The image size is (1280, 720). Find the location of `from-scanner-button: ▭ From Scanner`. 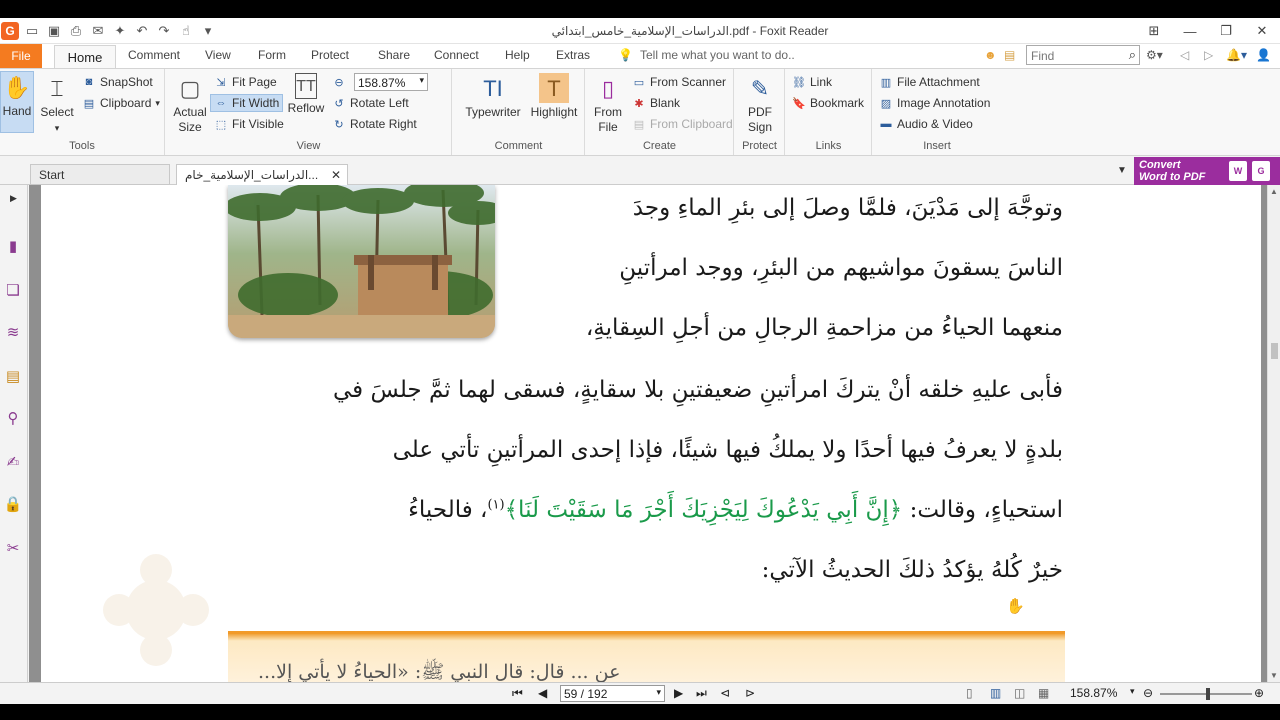

from-scanner-button: ▭ From Scanner is located at coordinates (679, 82).